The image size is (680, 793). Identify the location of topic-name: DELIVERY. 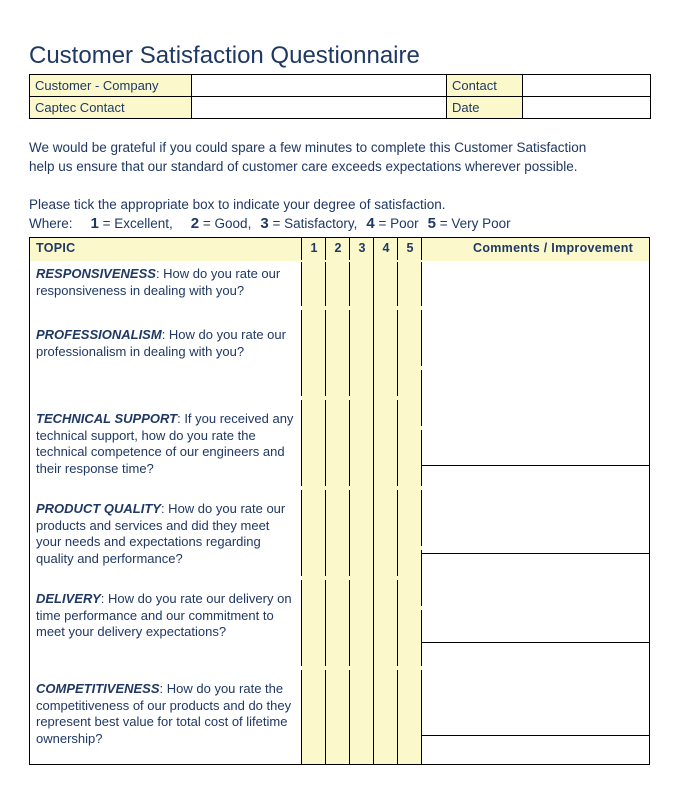
(68, 598).